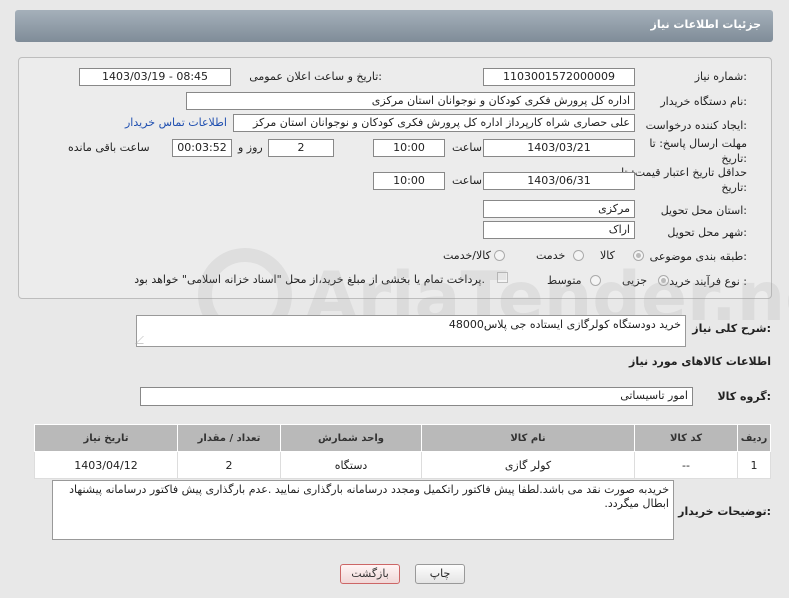 The width and height of the screenshot is (789, 598). I want to click on days-label: روز و, so click(250, 147).